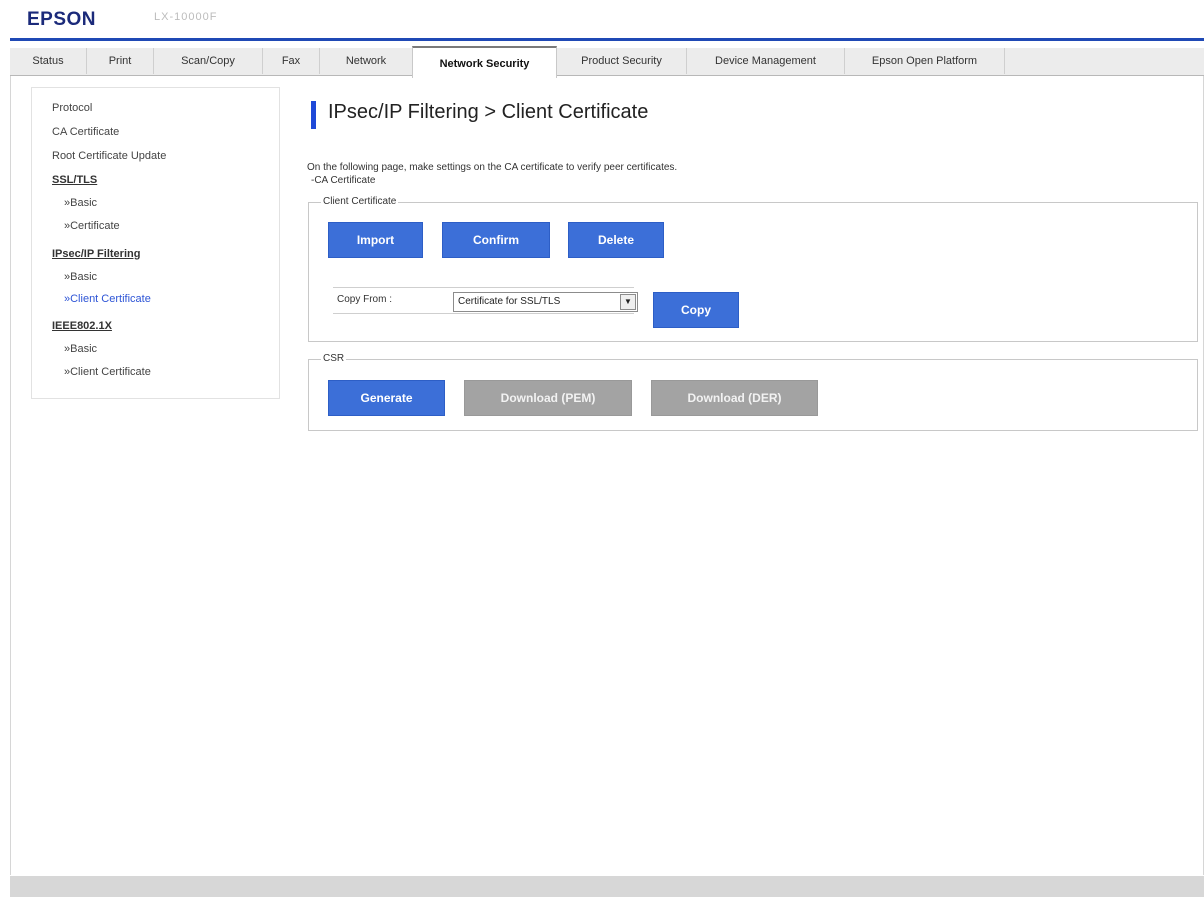  Describe the element at coordinates (375, 240) in the screenshot. I see `import-button: Import` at that location.